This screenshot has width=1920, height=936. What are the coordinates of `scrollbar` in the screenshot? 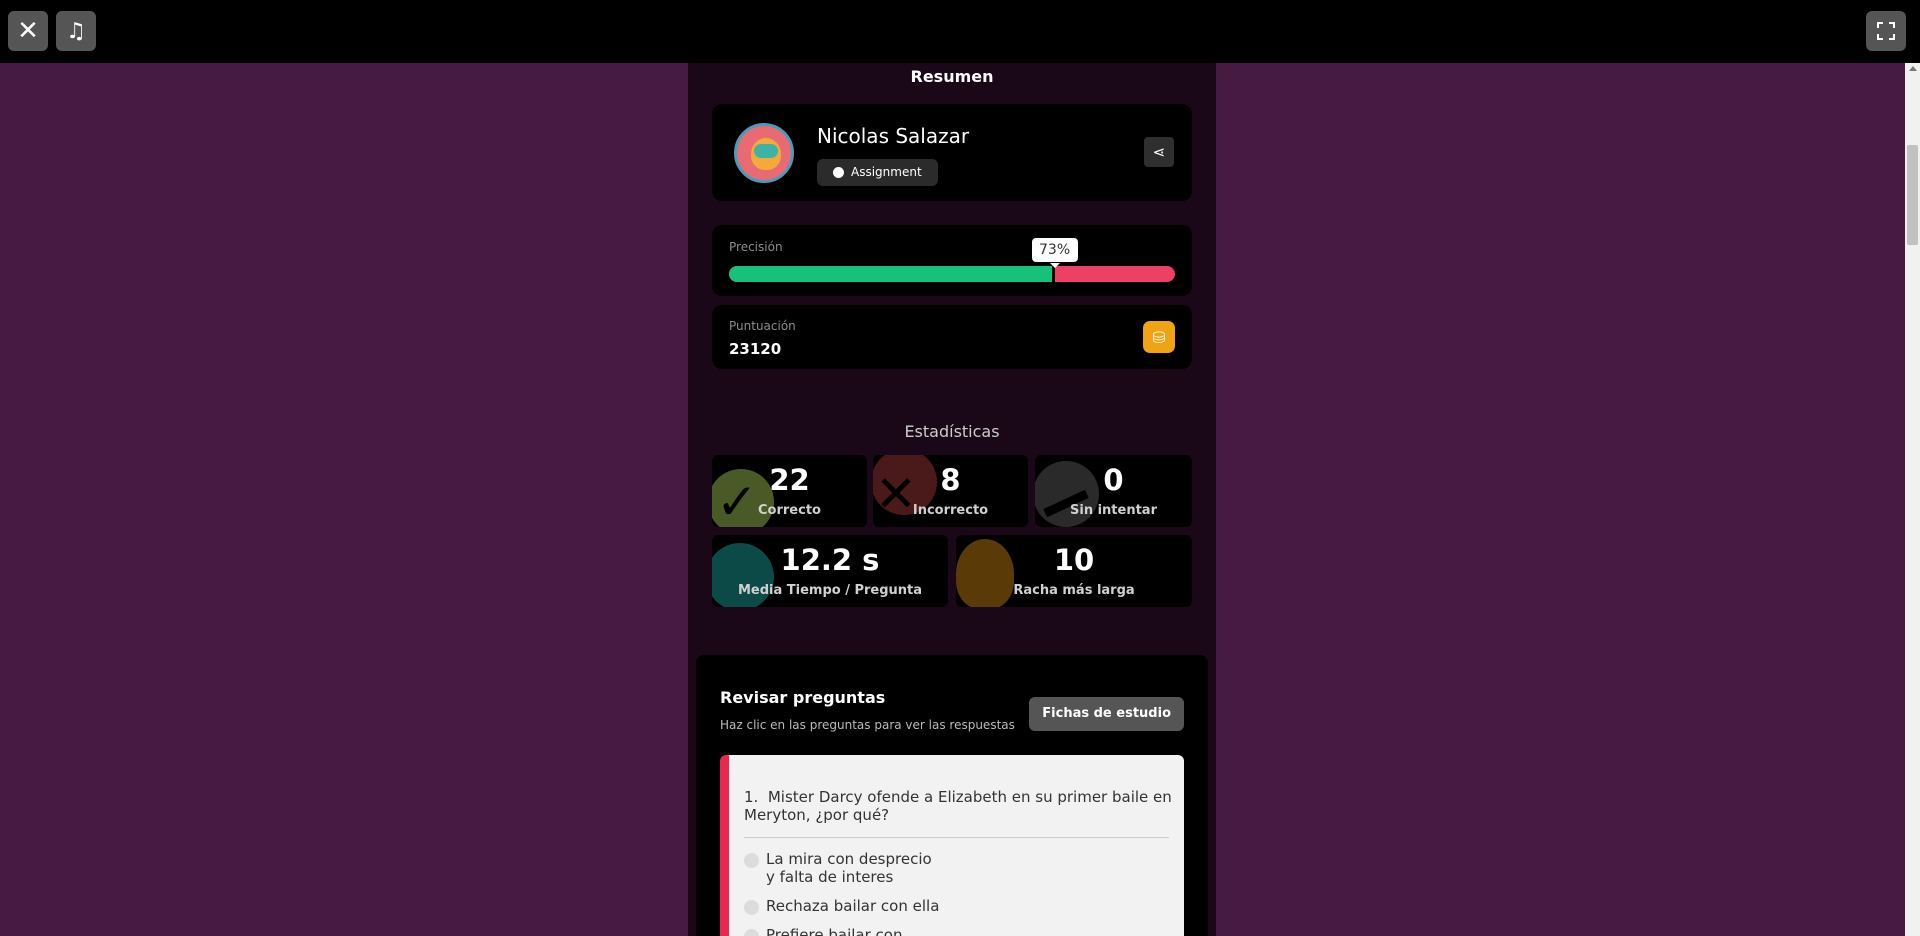 It's located at (1912, 499).